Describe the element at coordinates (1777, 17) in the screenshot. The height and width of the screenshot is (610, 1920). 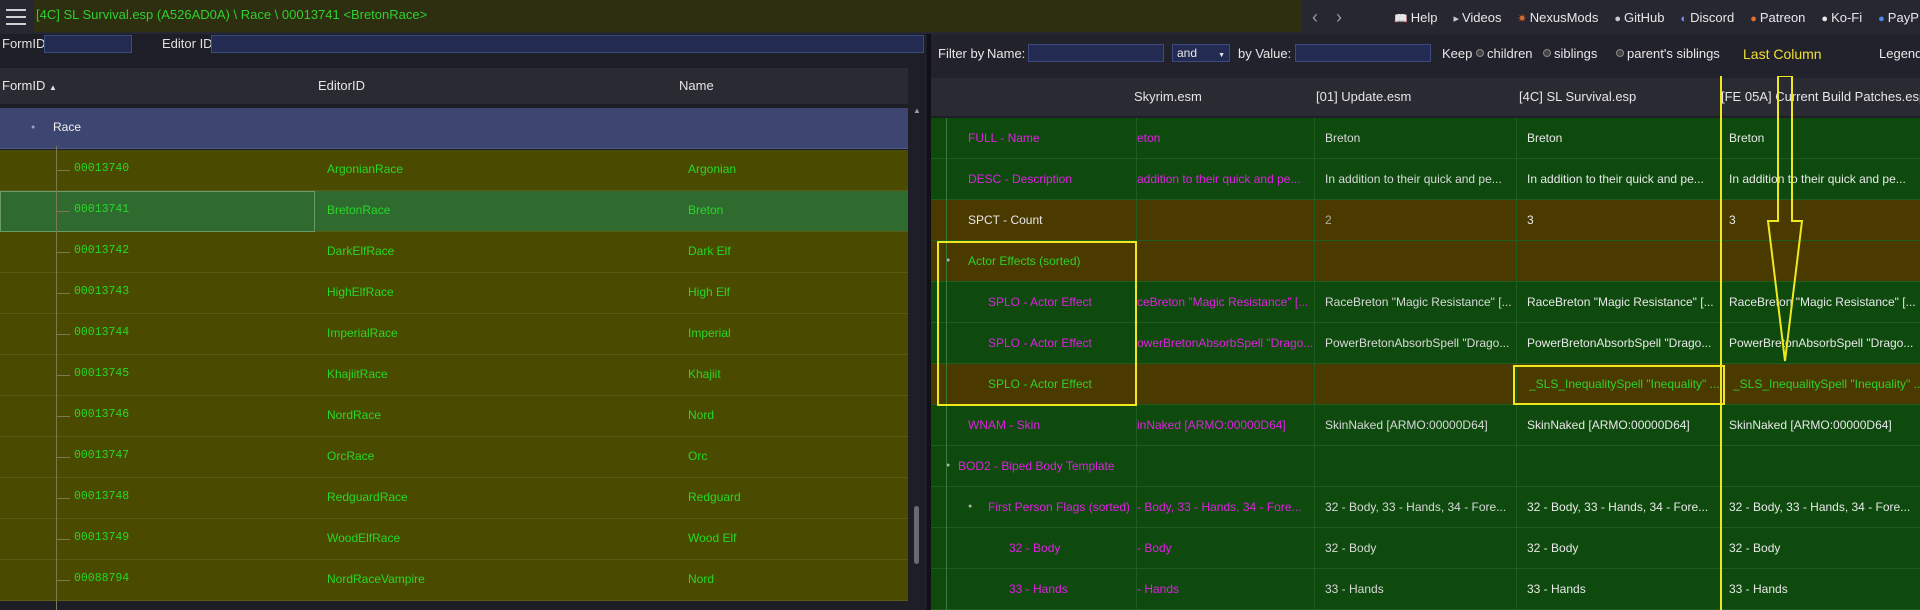
I see `patreon-link: ● Patreon` at that location.